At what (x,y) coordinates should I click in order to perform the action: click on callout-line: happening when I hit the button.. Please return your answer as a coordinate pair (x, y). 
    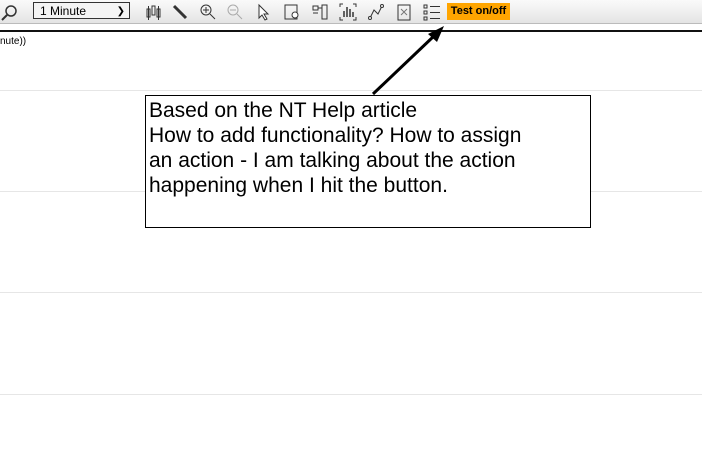
    Looking at the image, I should click on (298, 185).